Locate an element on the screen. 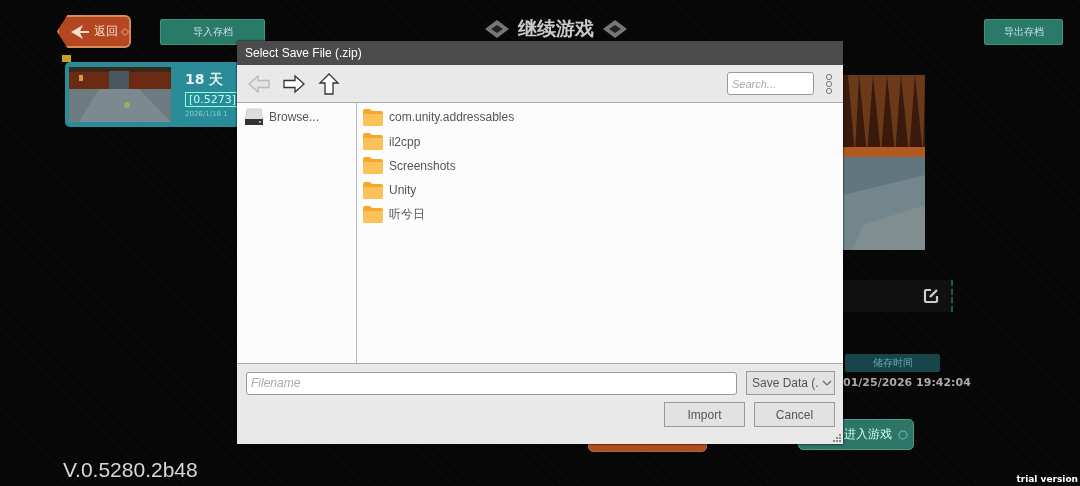 This screenshot has height=486, width=1080. dialog-title: Select Save File (.zip) is located at coordinates (540, 53).